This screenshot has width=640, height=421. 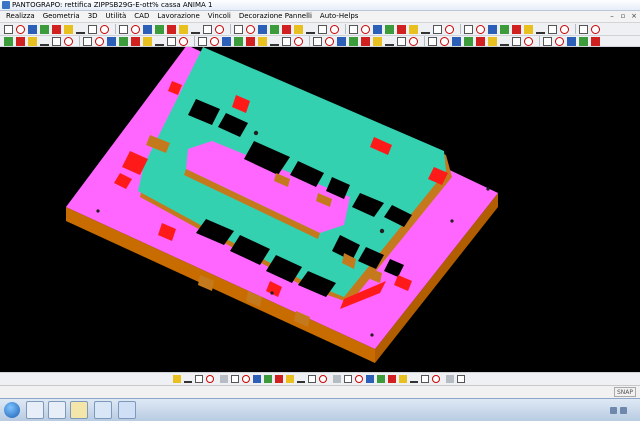 I want to click on volume-icon, so click(x=623, y=410).